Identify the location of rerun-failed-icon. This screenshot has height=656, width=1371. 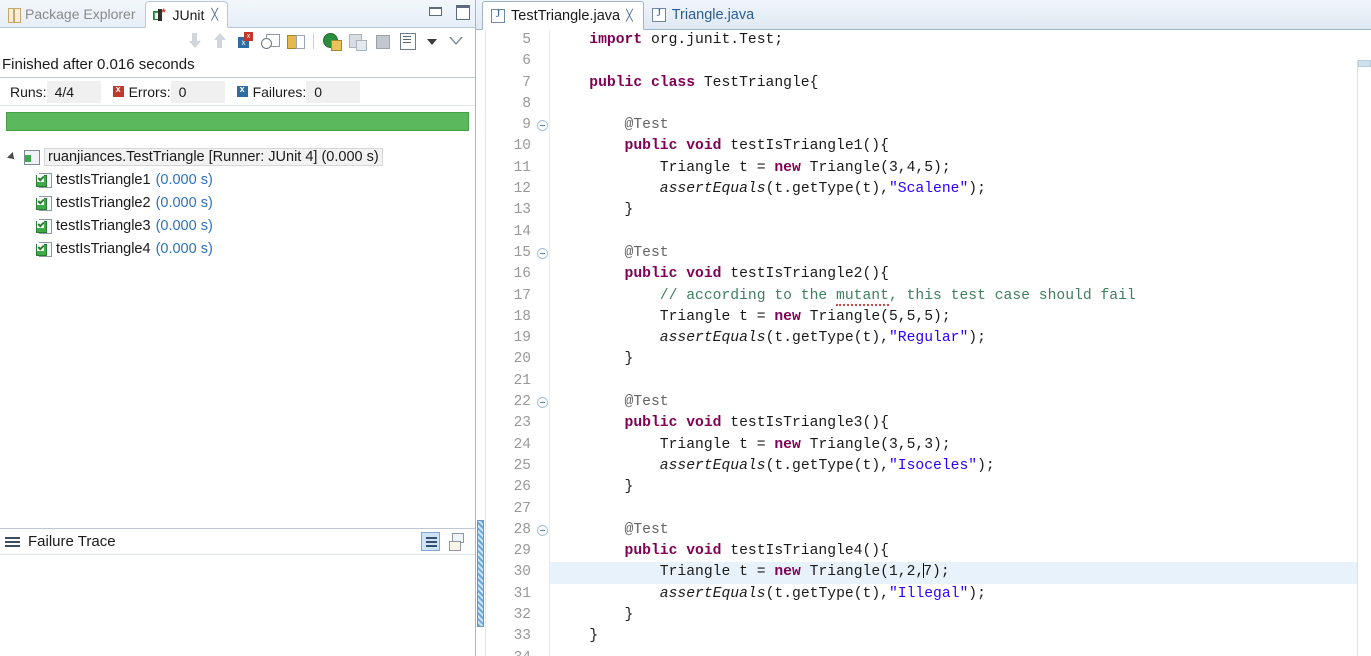
(357, 41).